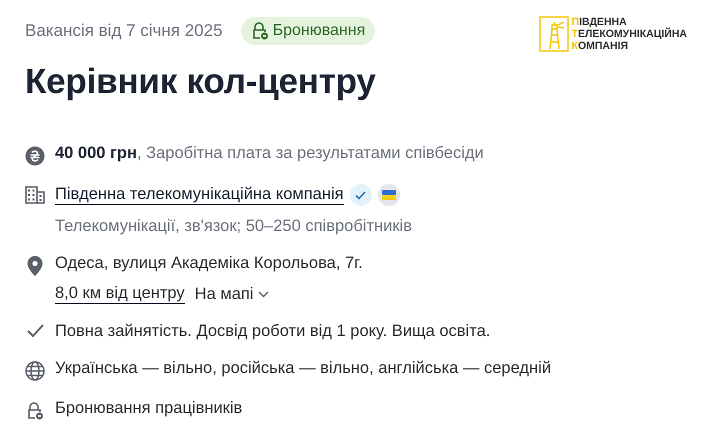 Image resolution: width=718 pixels, height=427 pixels. What do you see at coordinates (201, 82) in the screenshot?
I see `job-title: Керівник кол-центру` at bounding box center [201, 82].